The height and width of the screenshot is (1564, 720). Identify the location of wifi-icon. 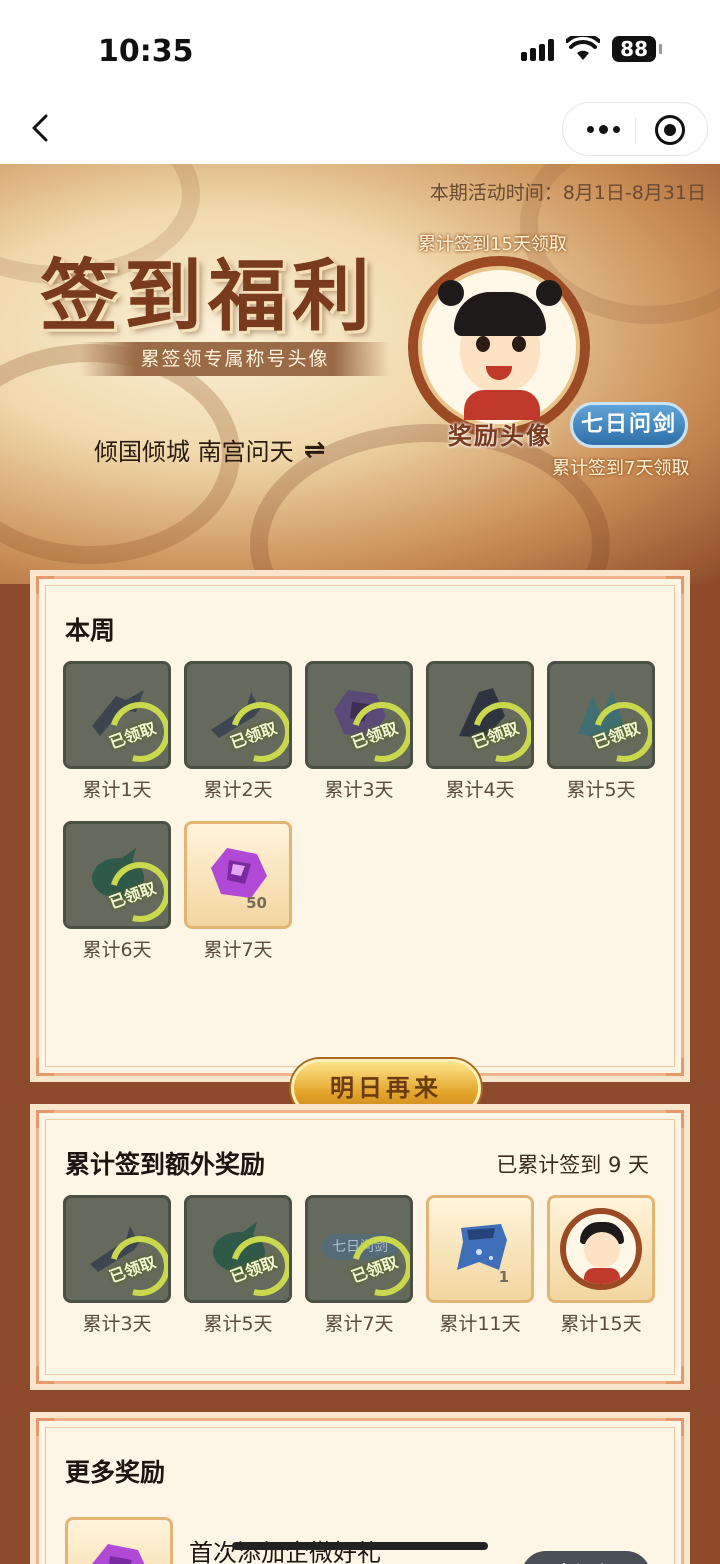
(583, 48).